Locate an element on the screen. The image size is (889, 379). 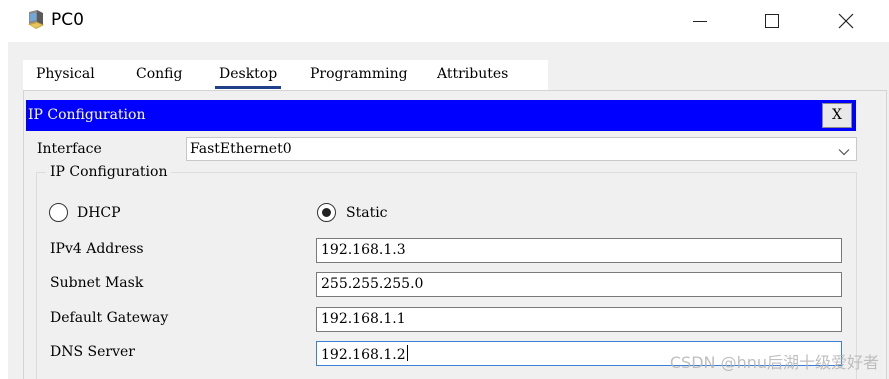
close-window-button is located at coordinates (846, 21).